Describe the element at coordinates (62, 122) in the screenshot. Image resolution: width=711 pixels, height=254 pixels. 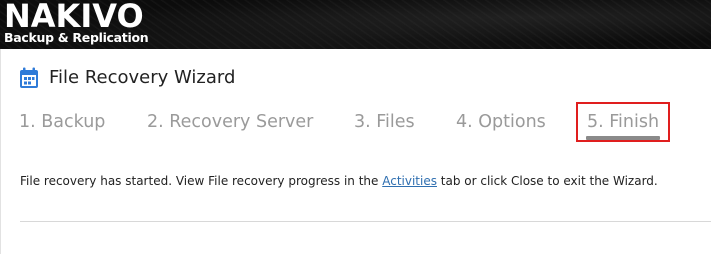
I see `step-backup: 1. Backup` at that location.